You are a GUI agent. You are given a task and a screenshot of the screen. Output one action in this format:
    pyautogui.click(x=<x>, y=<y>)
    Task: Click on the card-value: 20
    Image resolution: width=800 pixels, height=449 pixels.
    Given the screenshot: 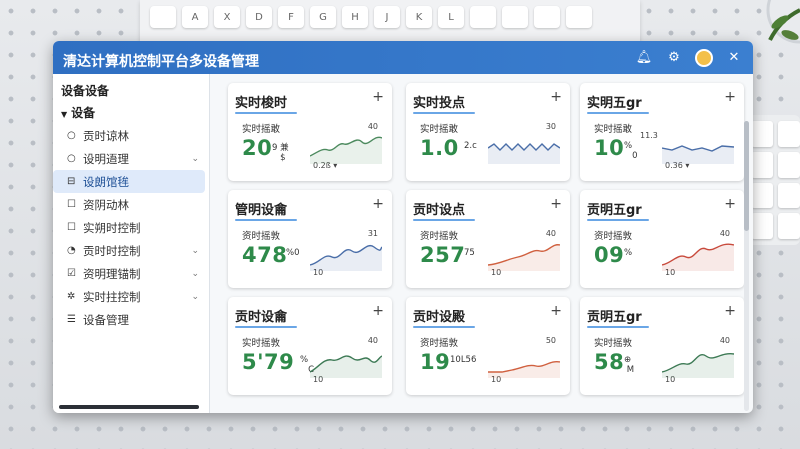 What is the action you would take?
    pyautogui.click(x=257, y=148)
    